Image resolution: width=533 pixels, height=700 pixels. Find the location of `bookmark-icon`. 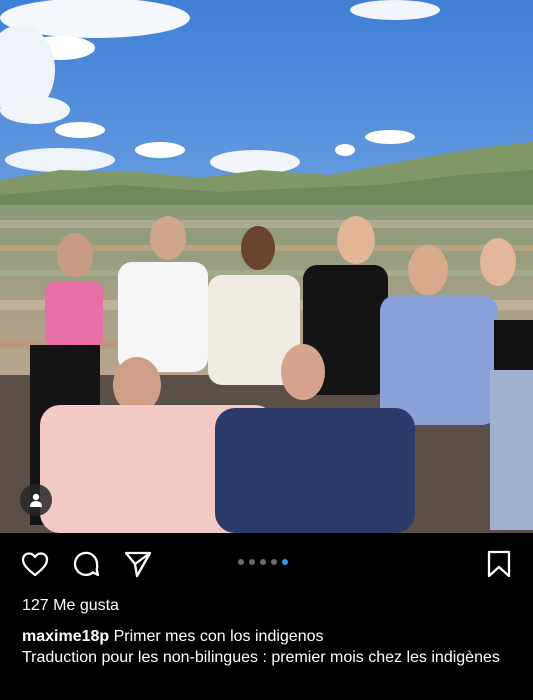

bookmark-icon is located at coordinates (499, 564).